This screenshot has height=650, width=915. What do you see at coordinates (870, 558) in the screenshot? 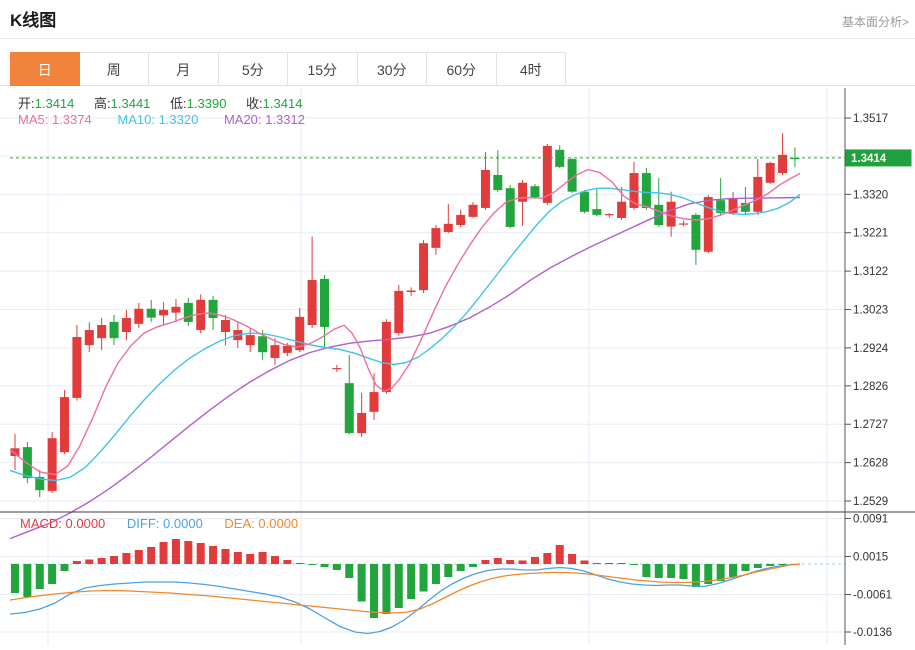
I see `axis-label: 0.0015` at bounding box center [870, 558].